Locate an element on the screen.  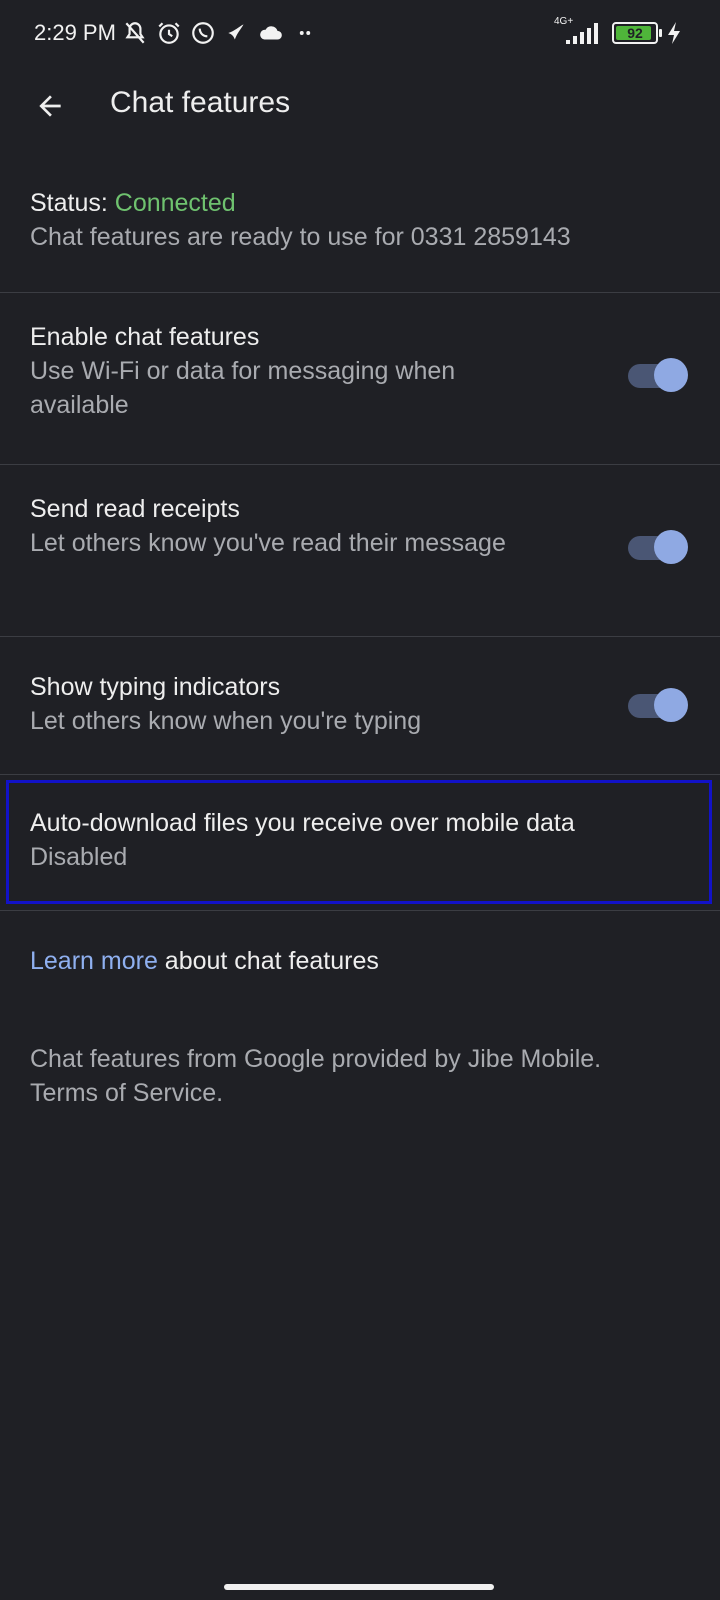
back-button is located at coordinates (50, 106).